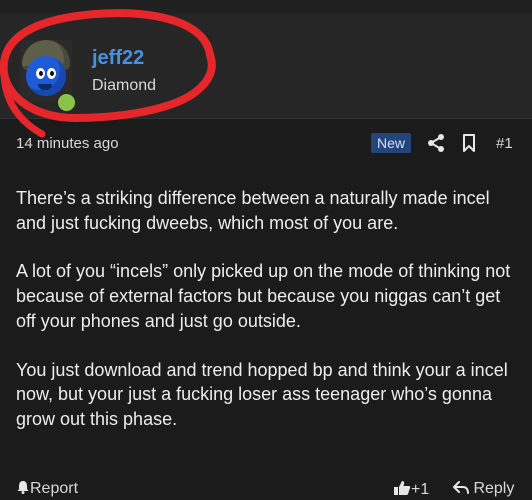 The height and width of the screenshot is (500, 532). What do you see at coordinates (494, 488) in the screenshot?
I see `reply-label: Reply` at bounding box center [494, 488].